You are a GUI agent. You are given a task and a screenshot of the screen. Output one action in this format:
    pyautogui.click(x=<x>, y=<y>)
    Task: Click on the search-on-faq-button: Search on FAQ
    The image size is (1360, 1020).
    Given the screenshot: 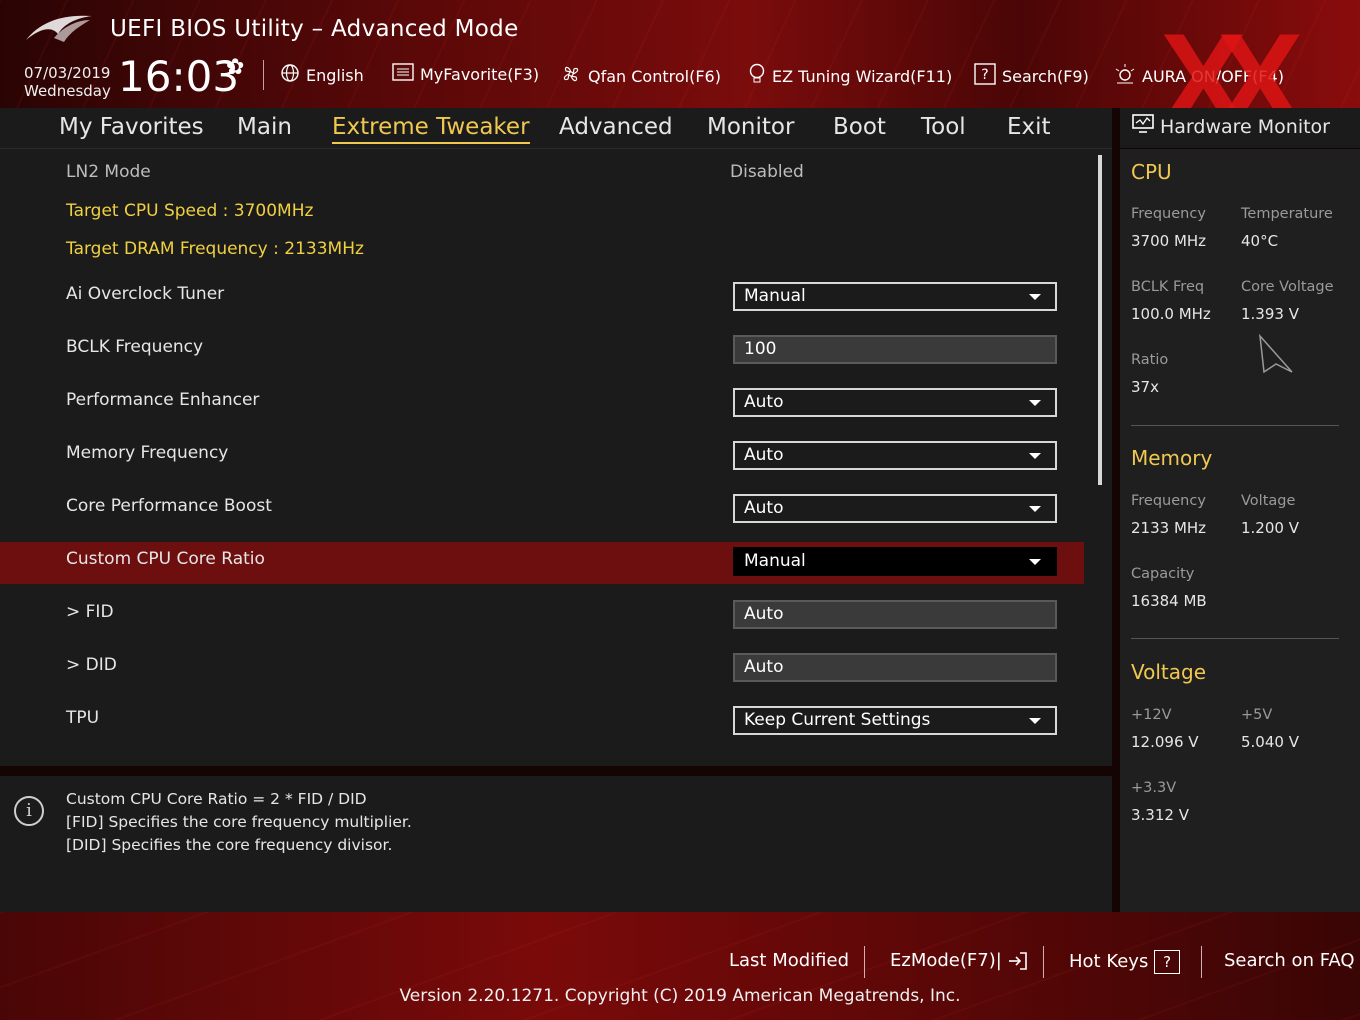 What is the action you would take?
    pyautogui.click(x=1289, y=960)
    